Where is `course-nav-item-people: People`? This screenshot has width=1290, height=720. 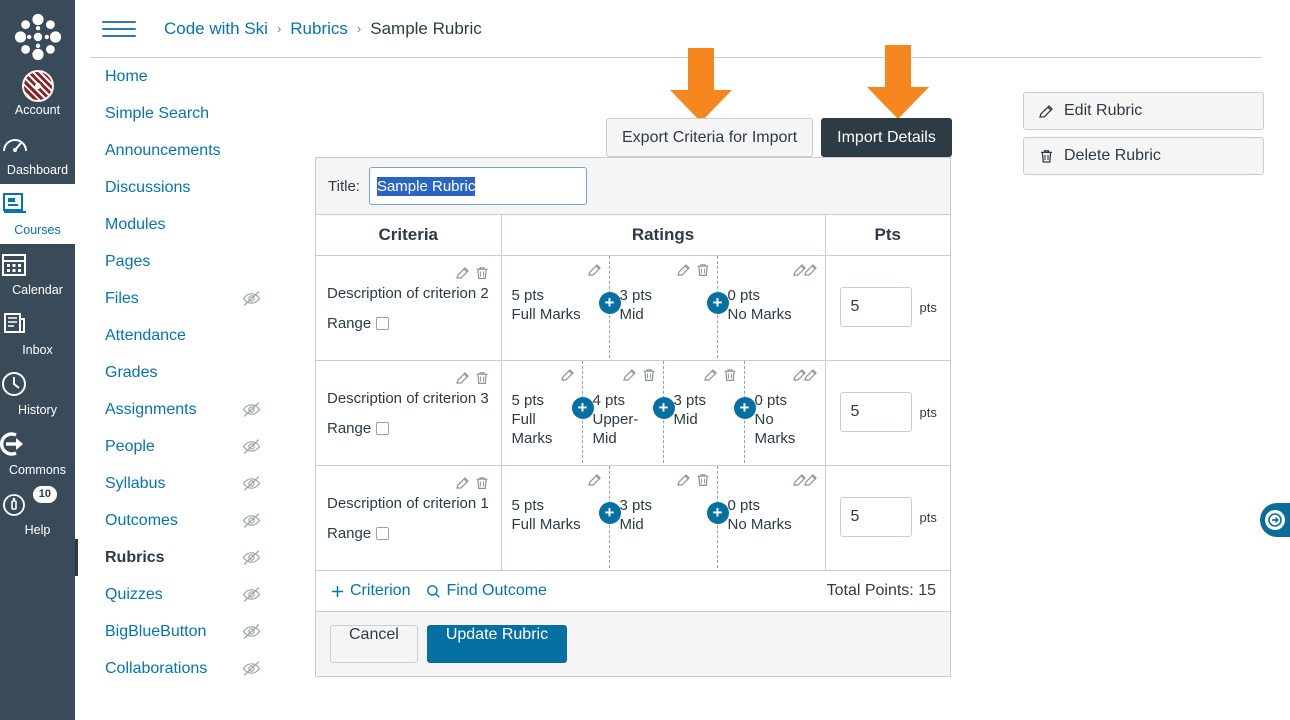
course-nav-item-people: People is located at coordinates (180, 446).